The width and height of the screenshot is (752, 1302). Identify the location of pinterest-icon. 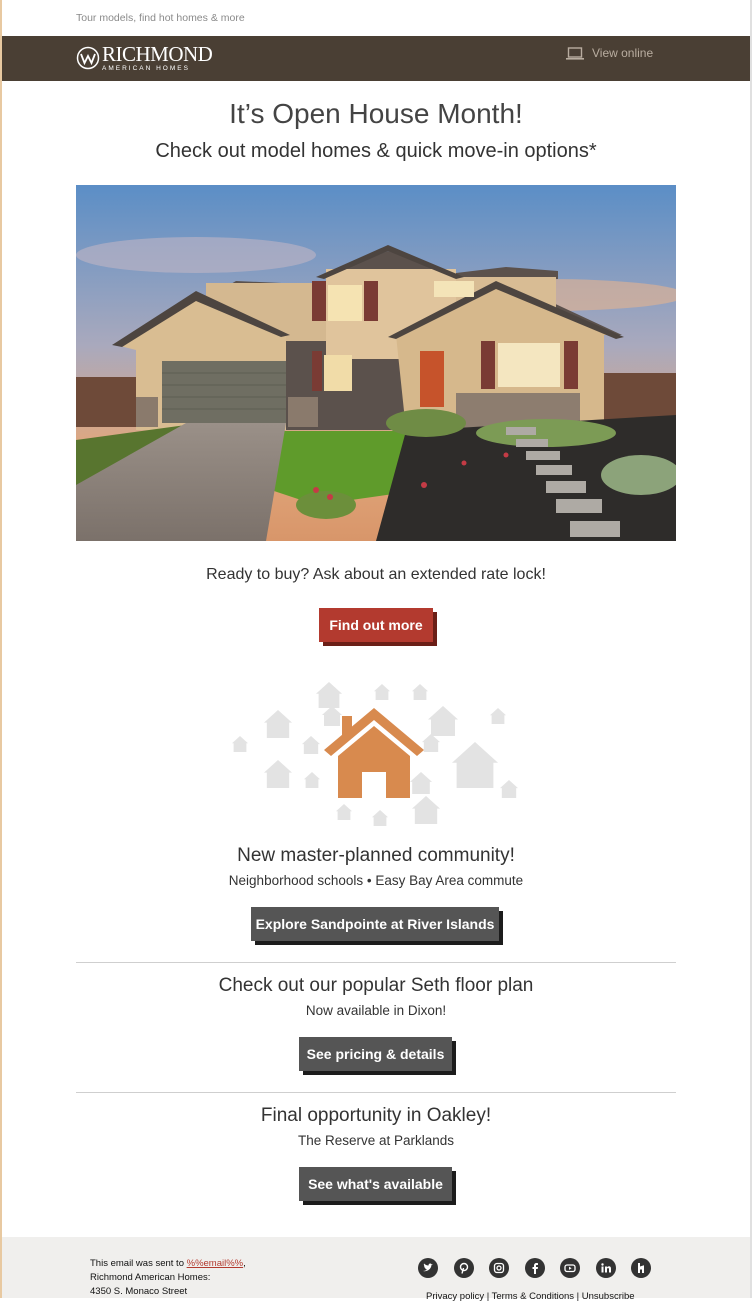
(463, 1268).